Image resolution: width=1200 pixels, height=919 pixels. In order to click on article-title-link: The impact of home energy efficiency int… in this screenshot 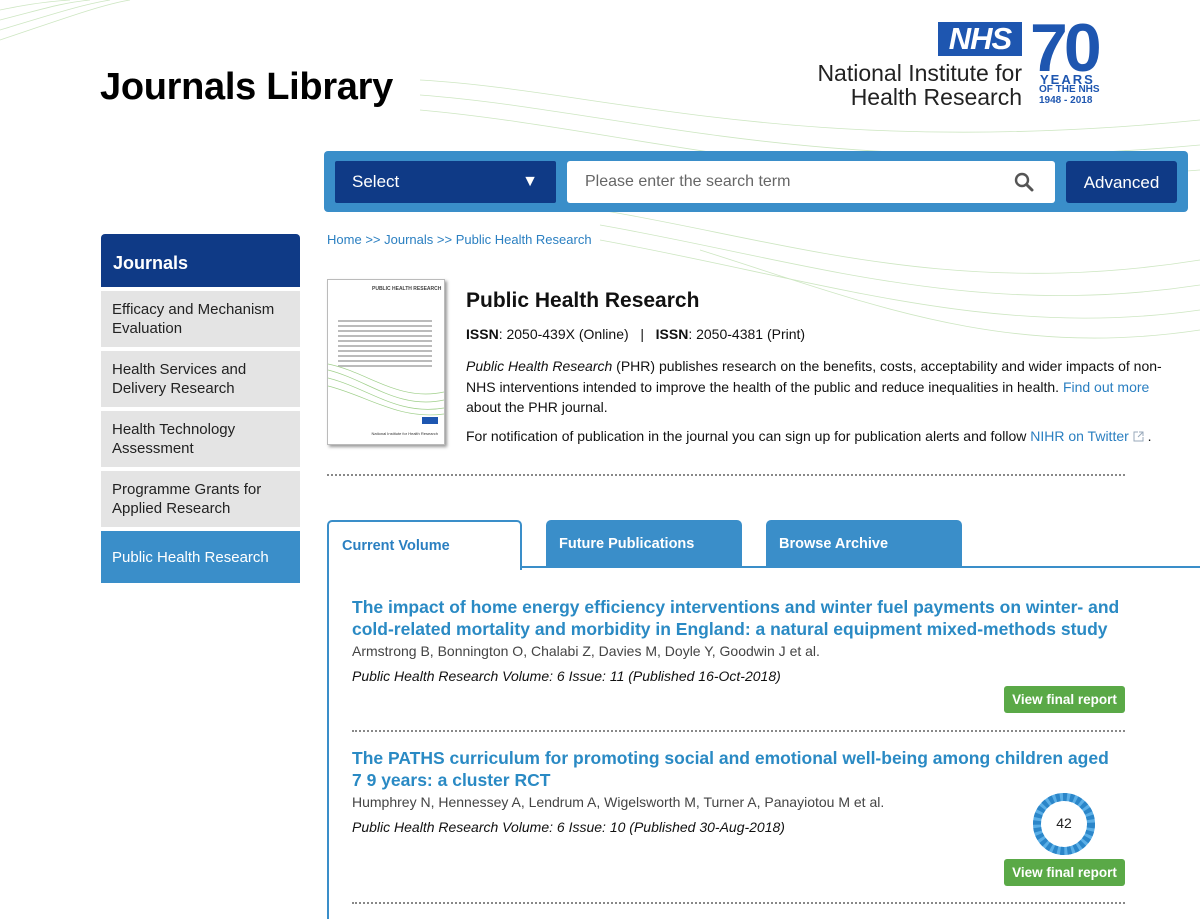, I will do `click(737, 618)`.